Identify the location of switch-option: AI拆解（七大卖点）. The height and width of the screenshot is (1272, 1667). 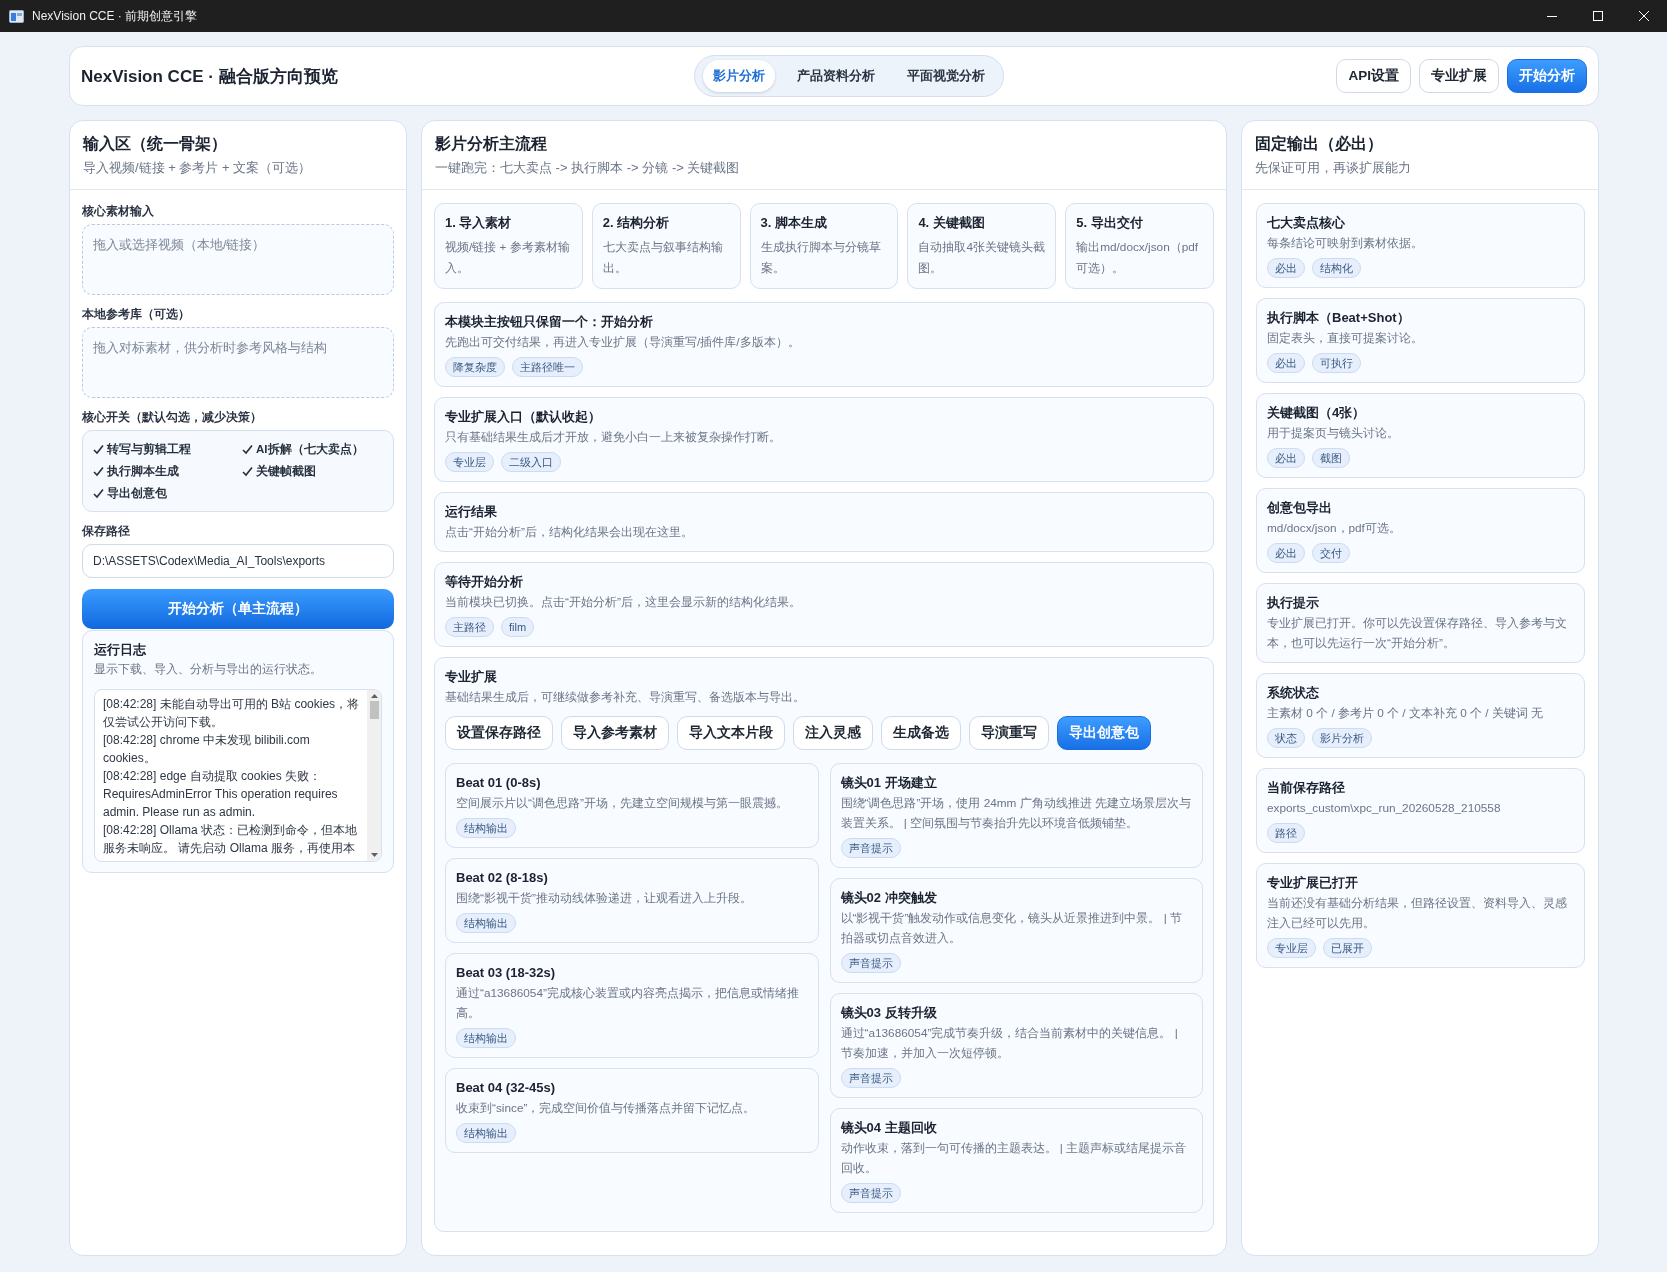
(312, 449).